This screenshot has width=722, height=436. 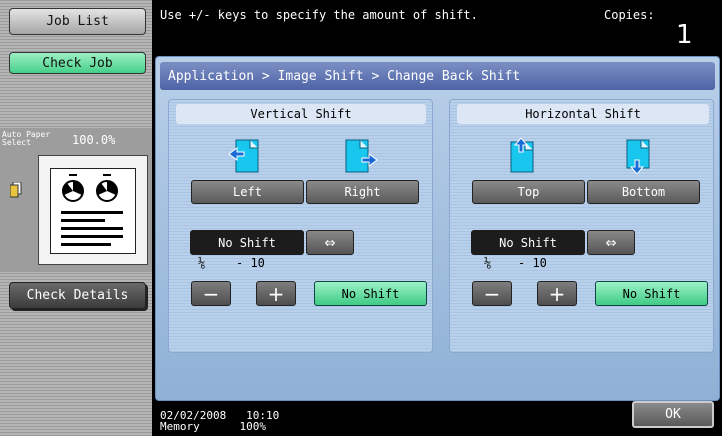 What do you see at coordinates (532, 263) in the screenshot?
I see `horizontal-range: - 10` at bounding box center [532, 263].